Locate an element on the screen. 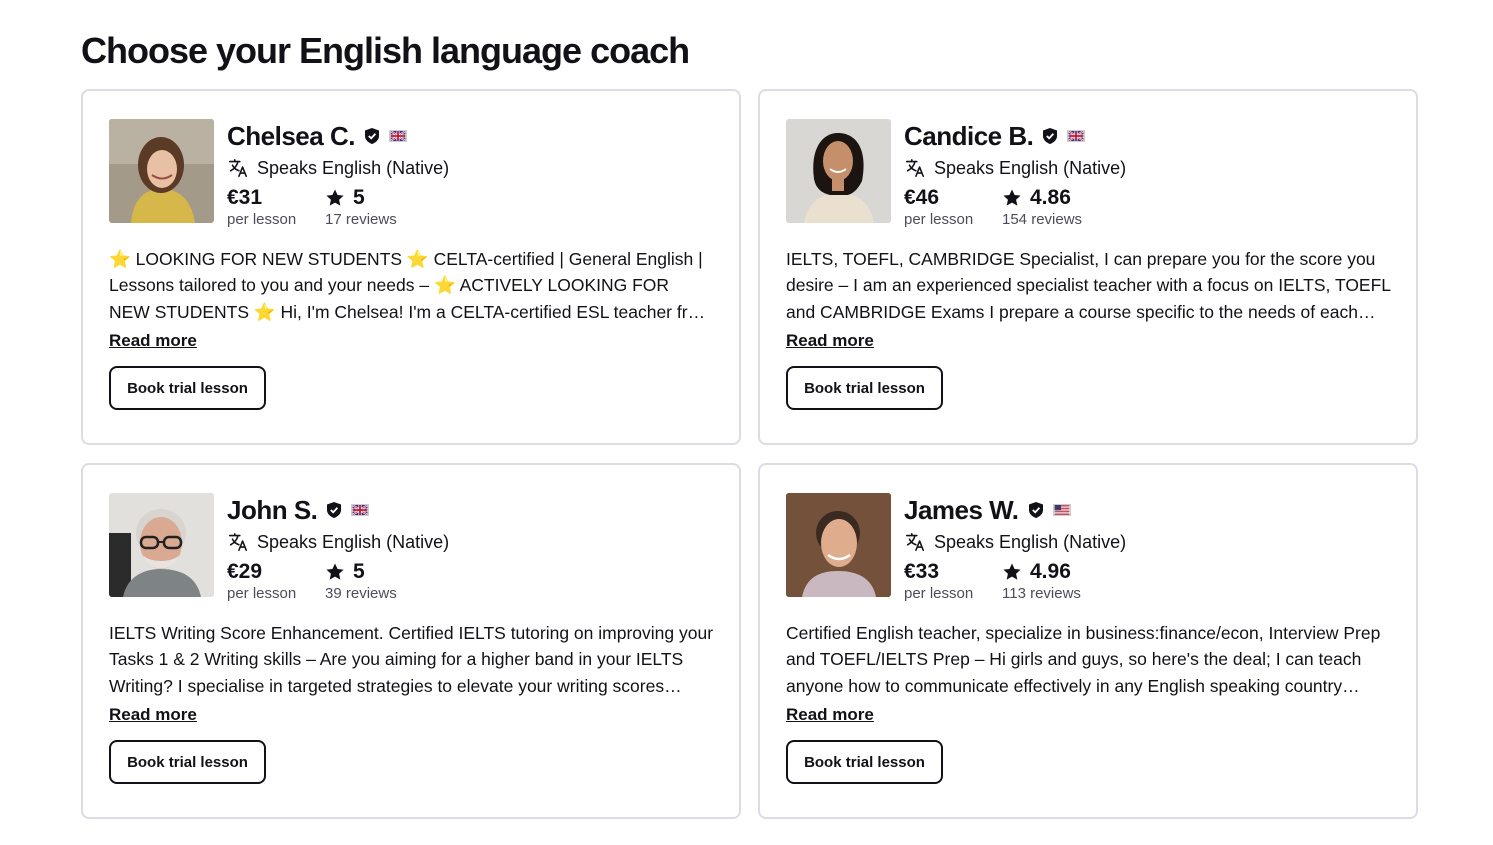 The image size is (1493, 845). reviews-count: 113 reviews is located at coordinates (1041, 593).